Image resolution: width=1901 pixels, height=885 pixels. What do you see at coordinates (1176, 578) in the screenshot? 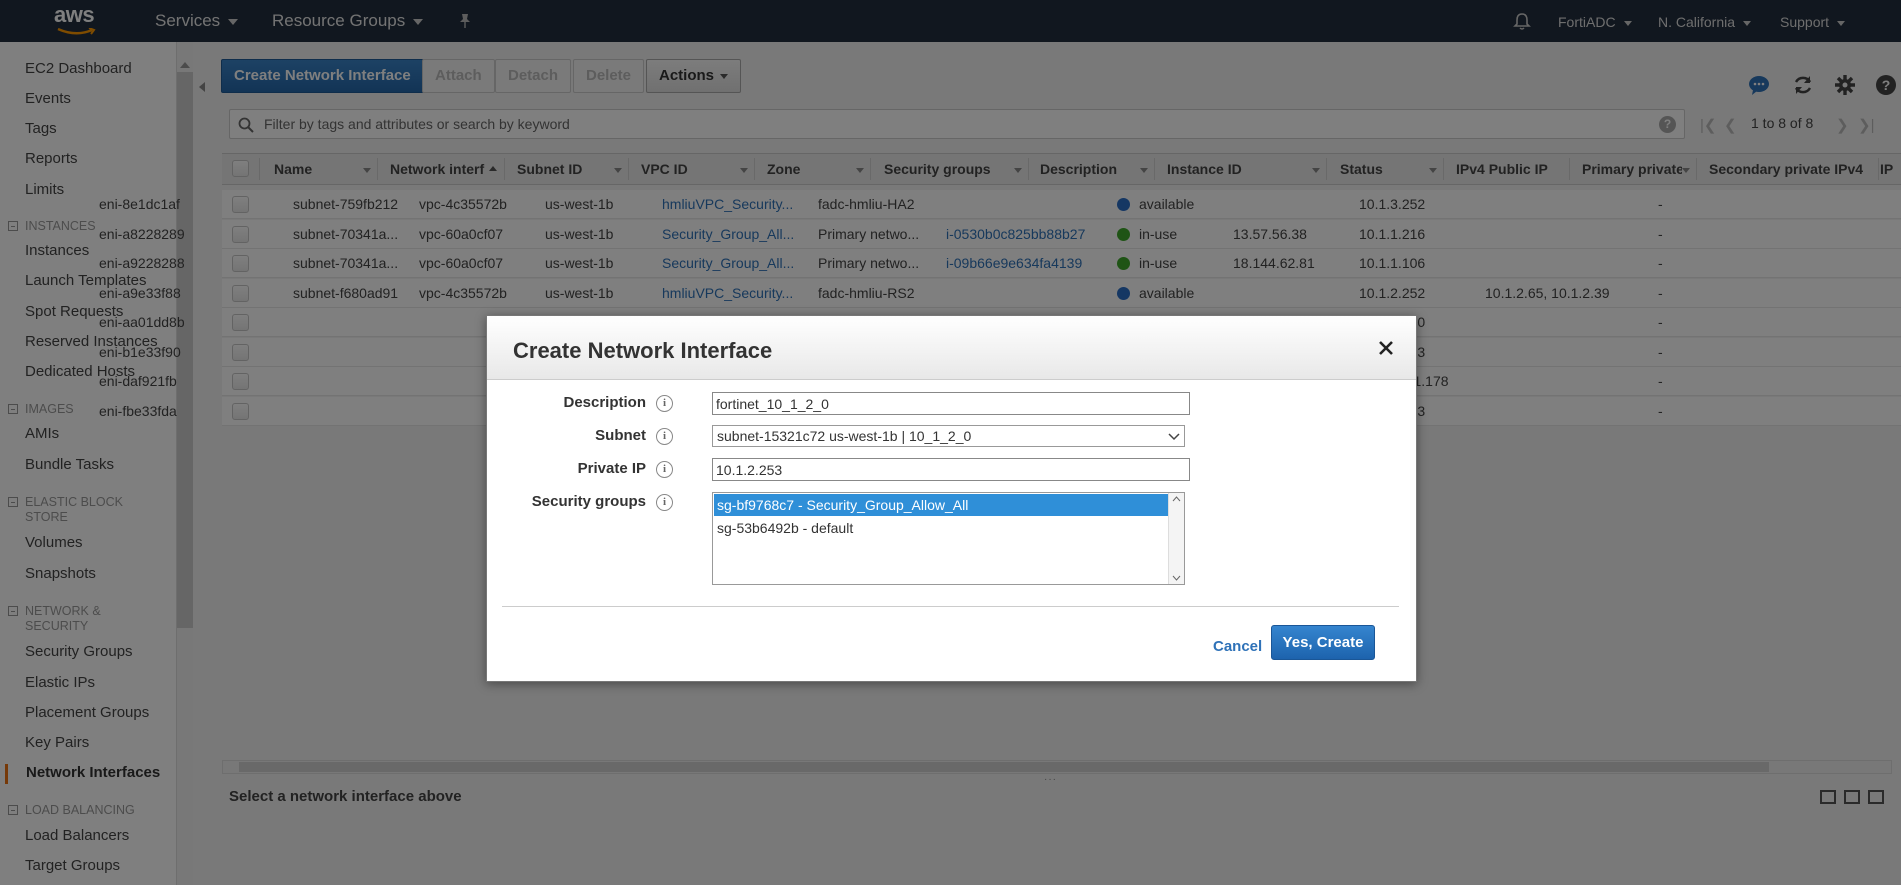
I see `scroll-down-icon` at bounding box center [1176, 578].